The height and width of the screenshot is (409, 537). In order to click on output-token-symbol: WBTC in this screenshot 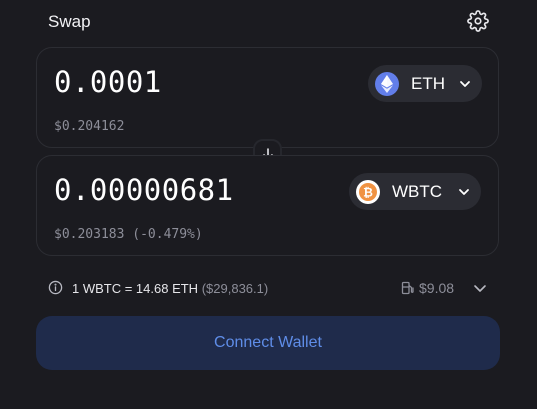, I will do `click(417, 191)`.